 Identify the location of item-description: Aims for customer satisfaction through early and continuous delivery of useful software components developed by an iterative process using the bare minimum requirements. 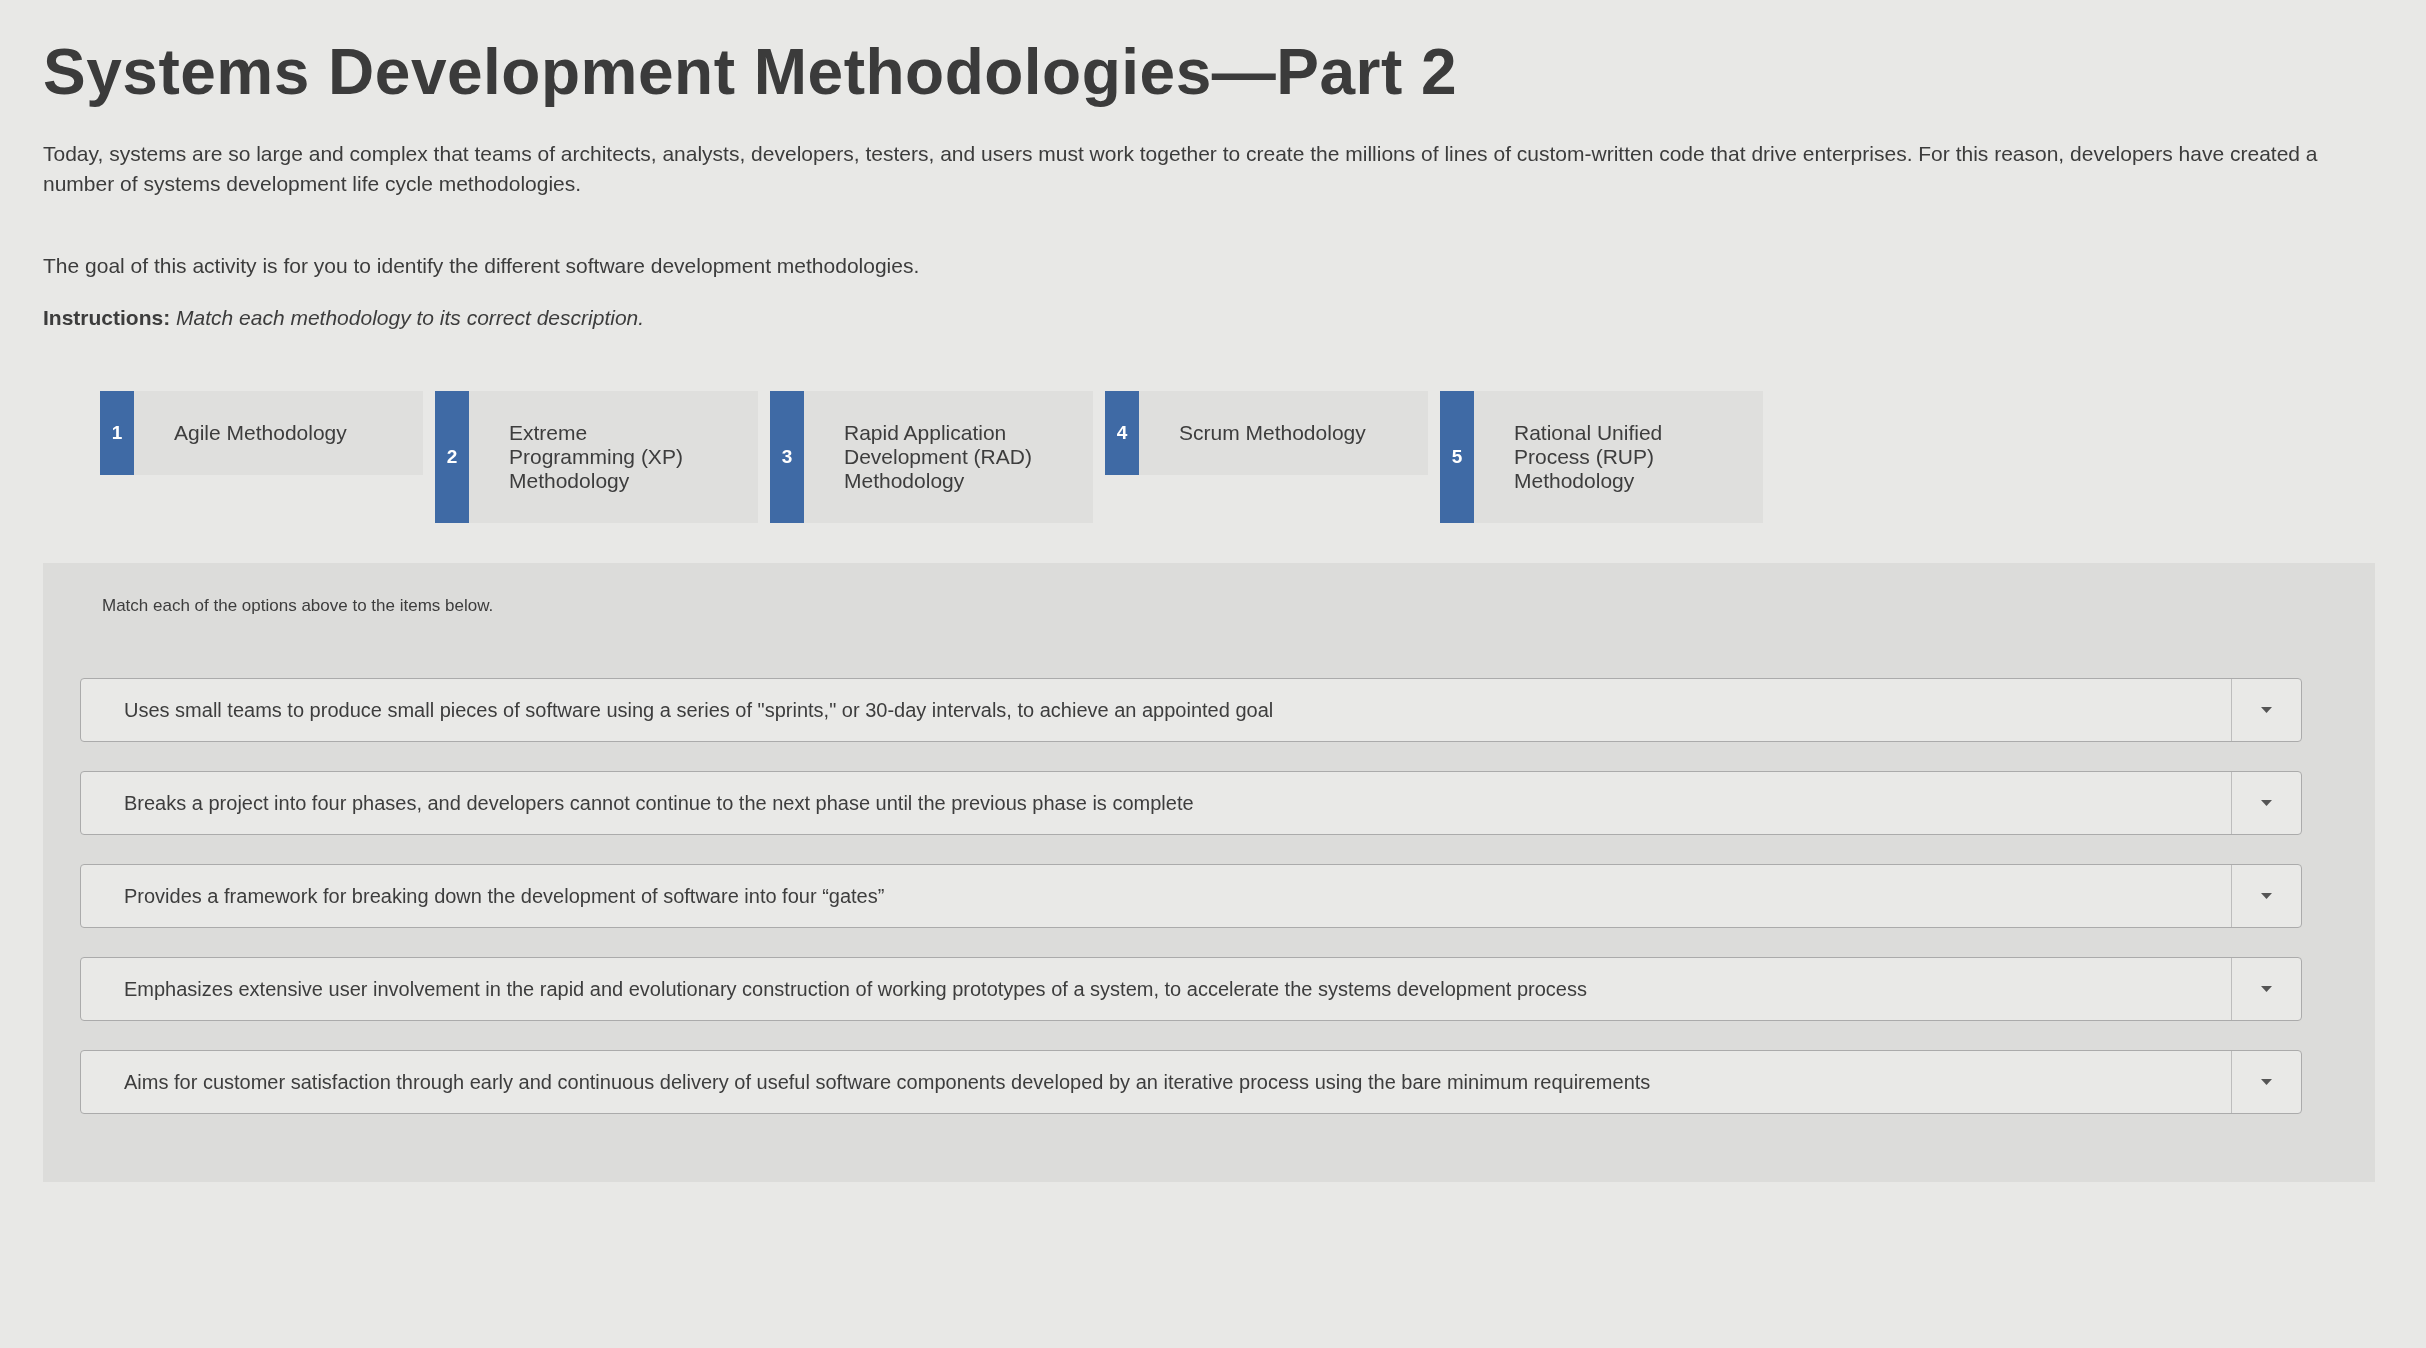
(887, 1082).